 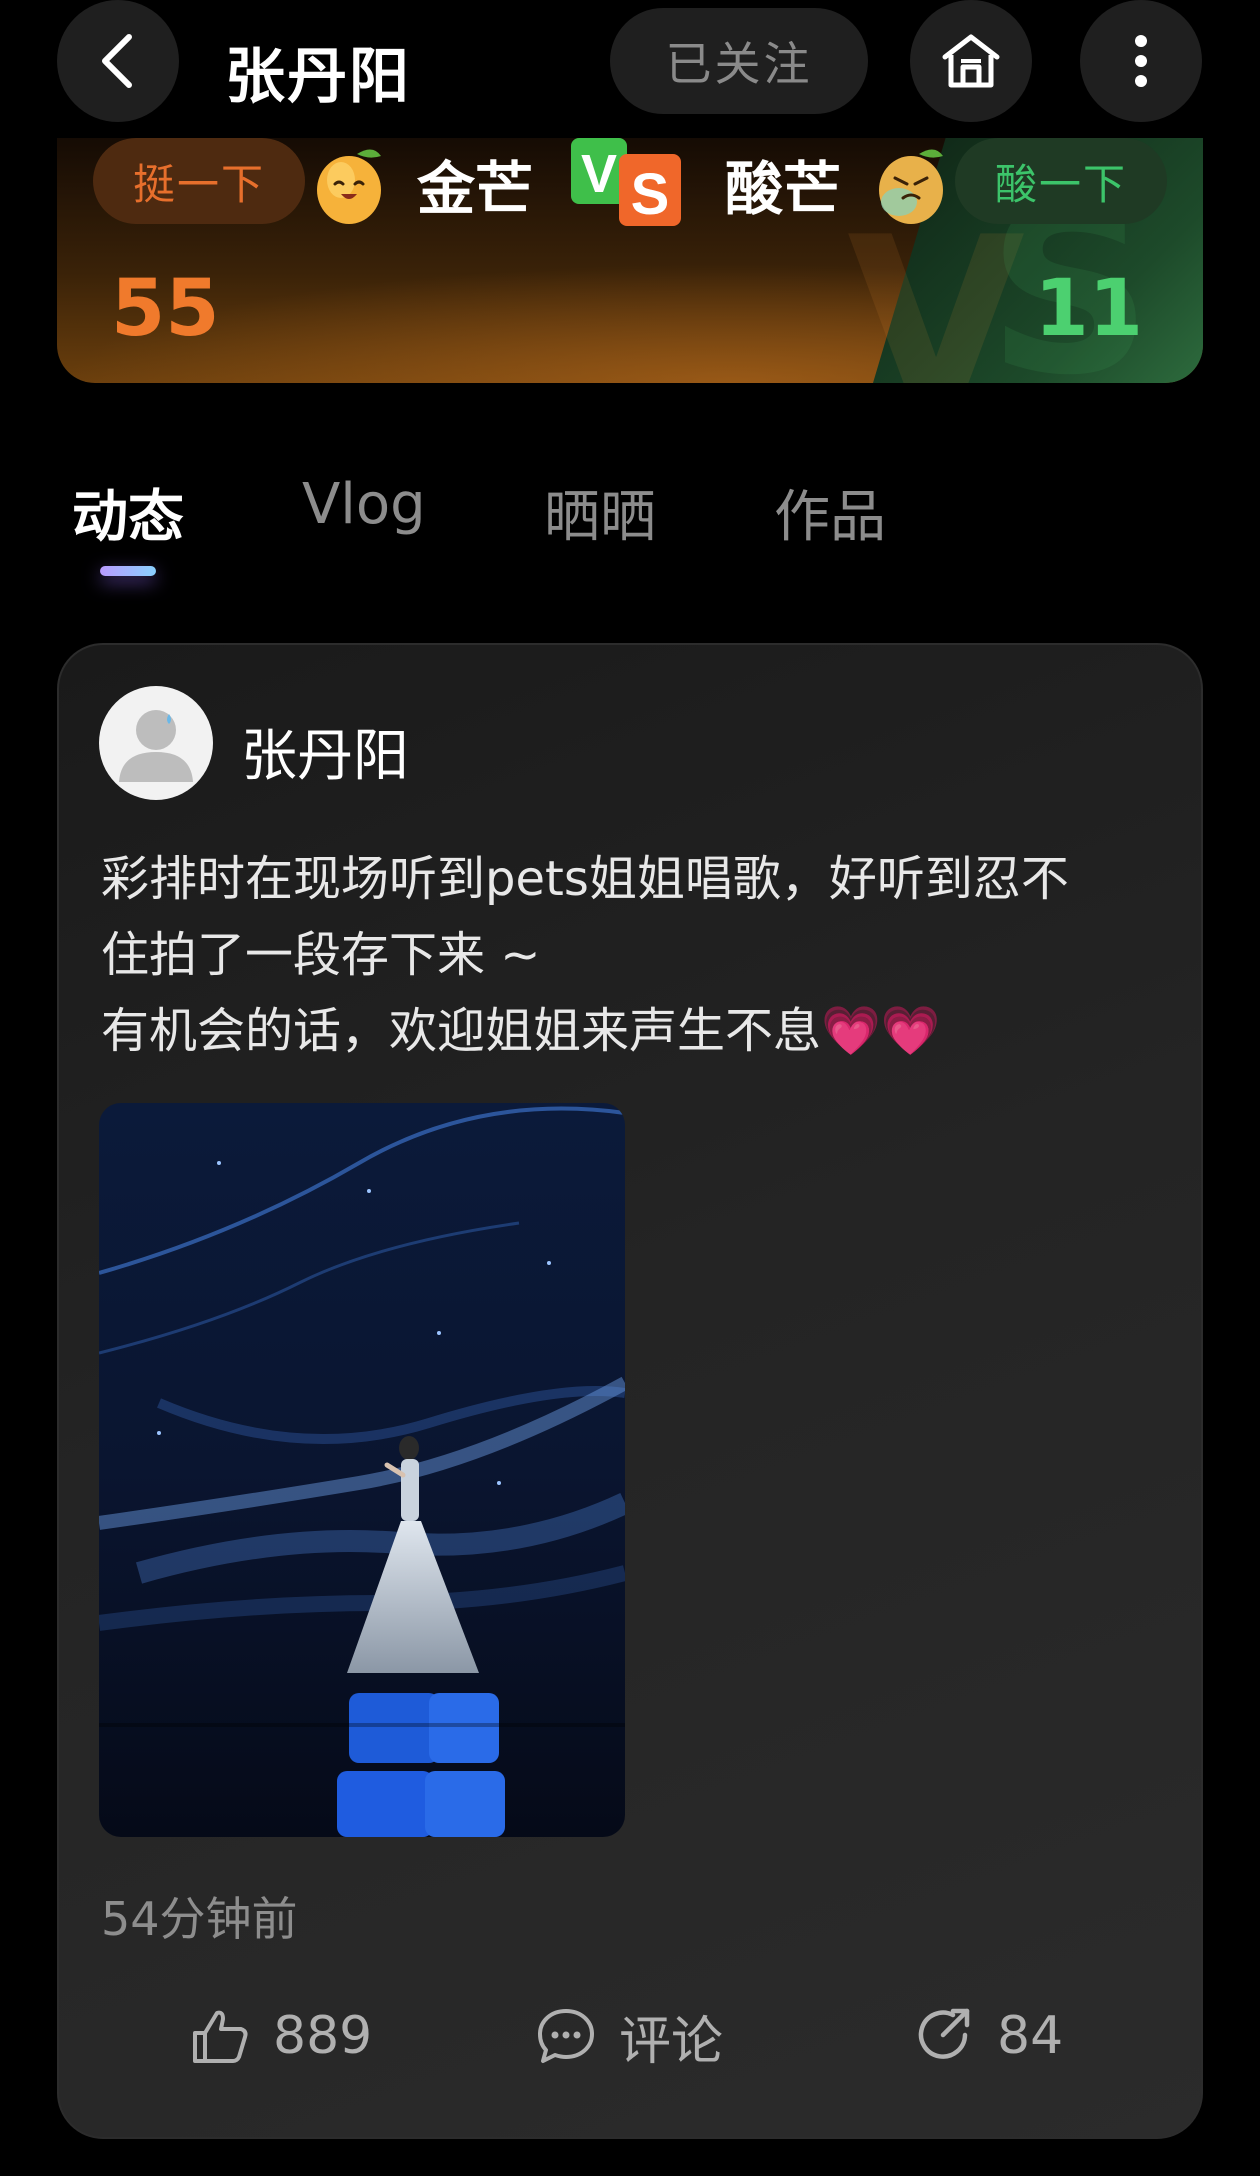 I want to click on share-button: 84, so click(x=988, y=2036).